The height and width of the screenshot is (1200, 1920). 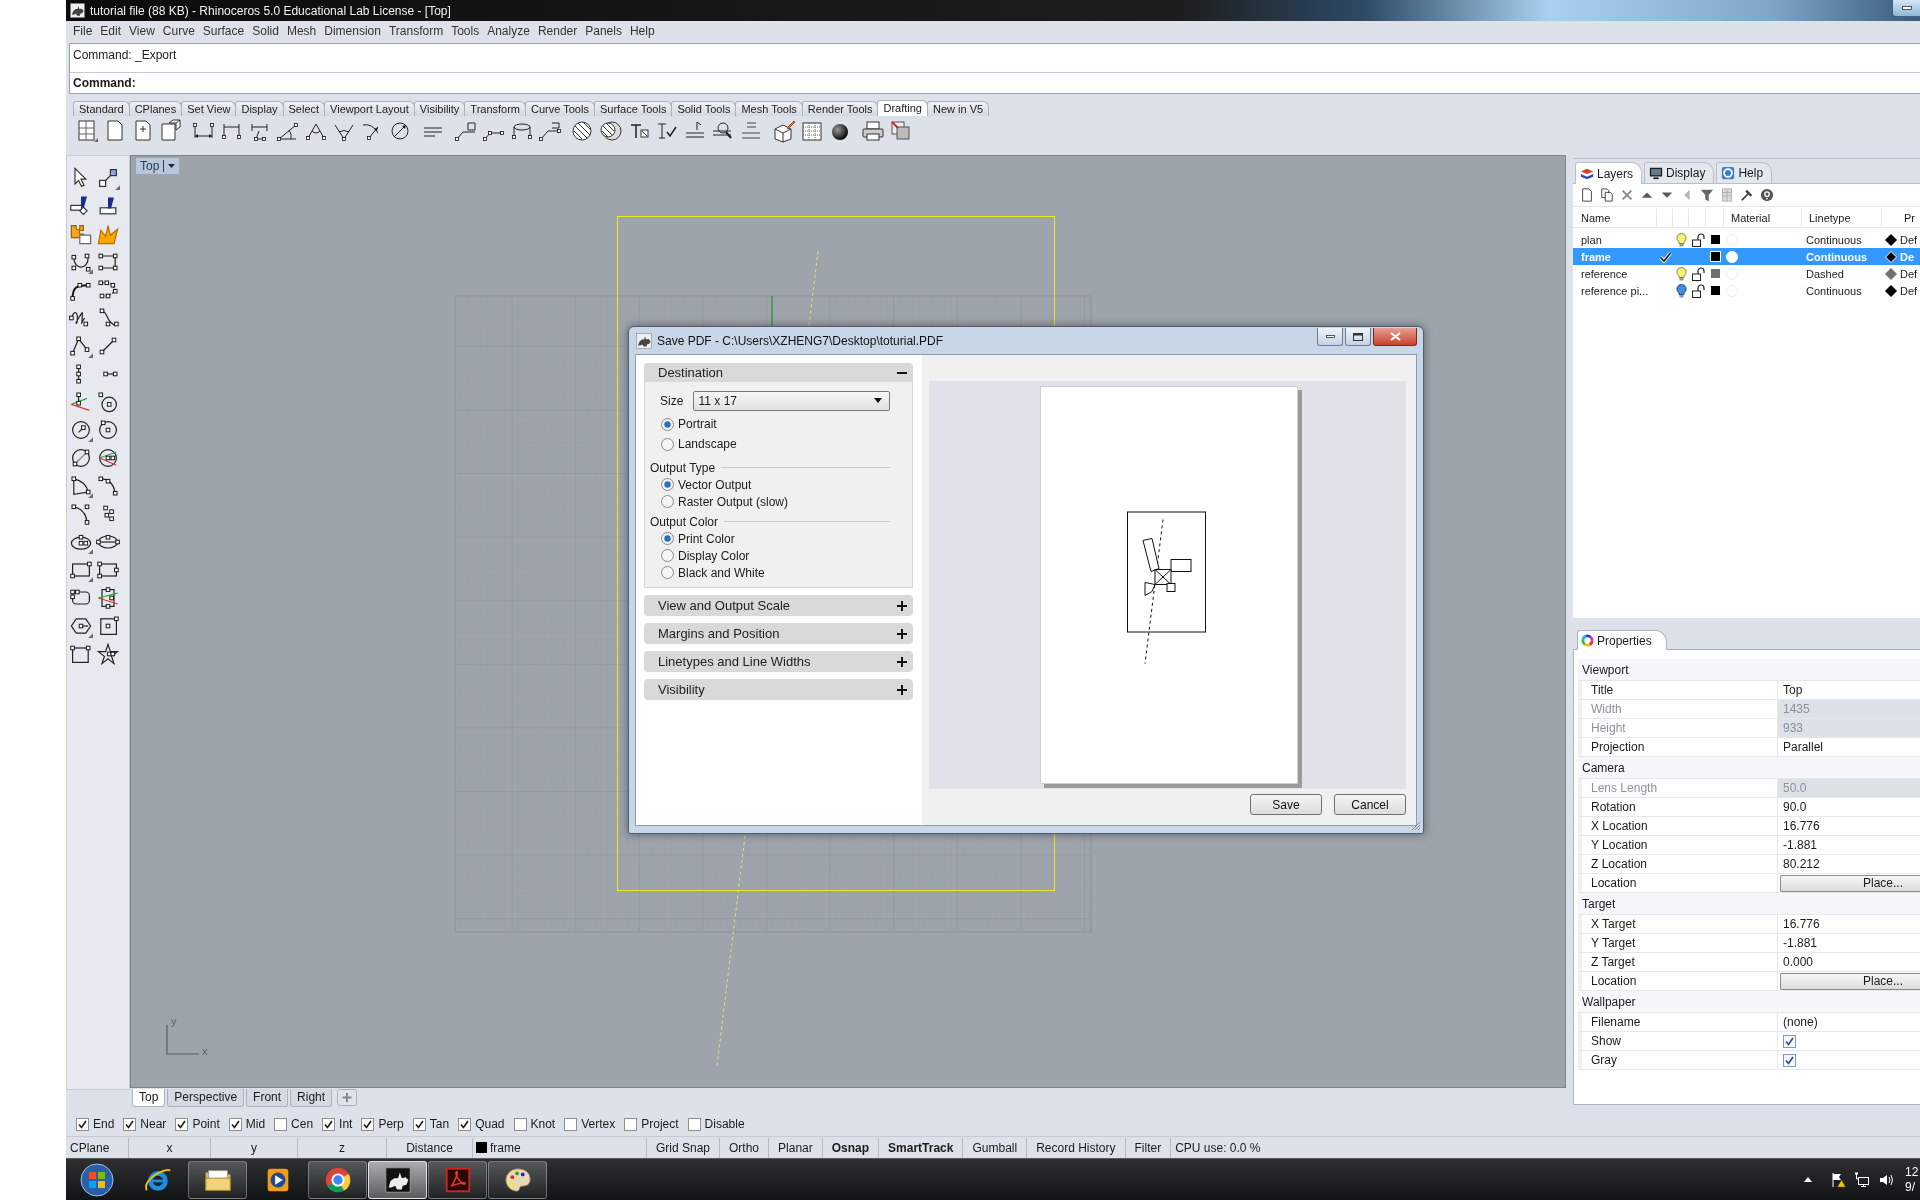 What do you see at coordinates (851, 1147) in the screenshot?
I see `status-toggle: Osnap` at bounding box center [851, 1147].